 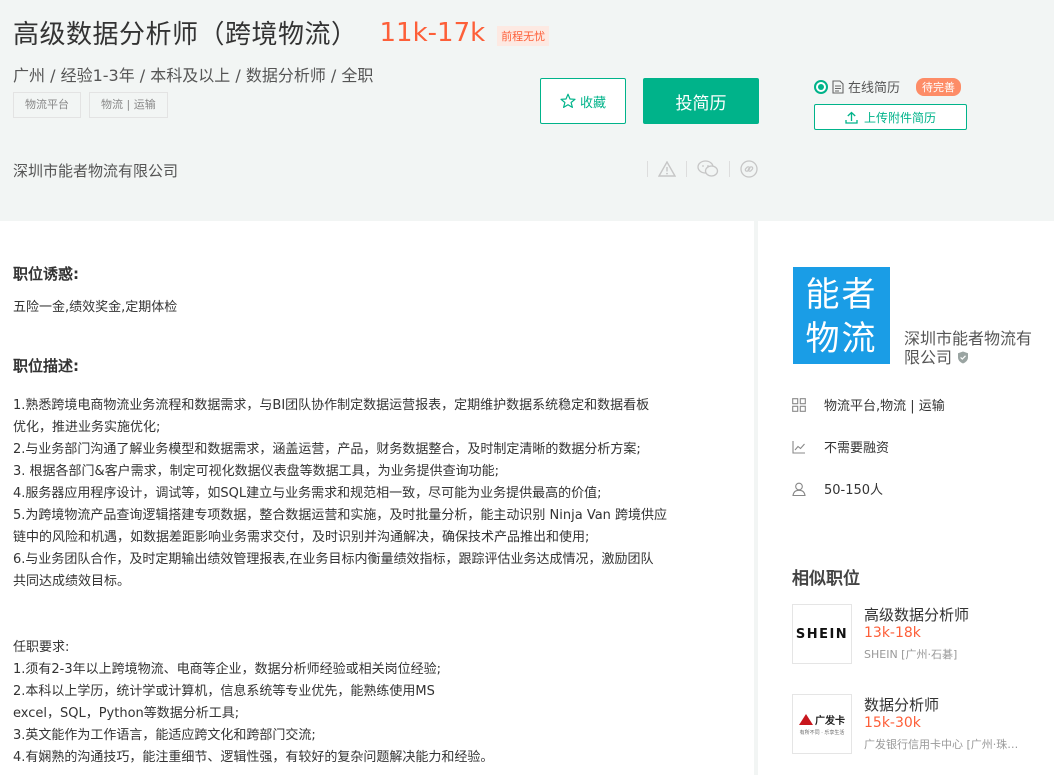 I want to click on company-industry: 物流平台,物流 | 运输, so click(x=868, y=404).